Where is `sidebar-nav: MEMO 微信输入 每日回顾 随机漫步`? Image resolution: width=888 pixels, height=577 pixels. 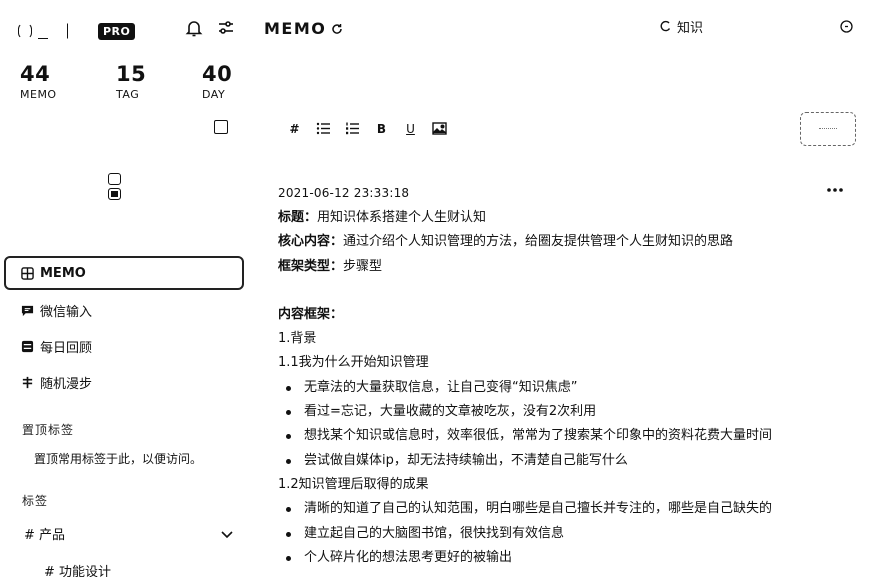 sidebar-nav: MEMO 微信输入 每日回顾 随机漫步 is located at coordinates (124, 329).